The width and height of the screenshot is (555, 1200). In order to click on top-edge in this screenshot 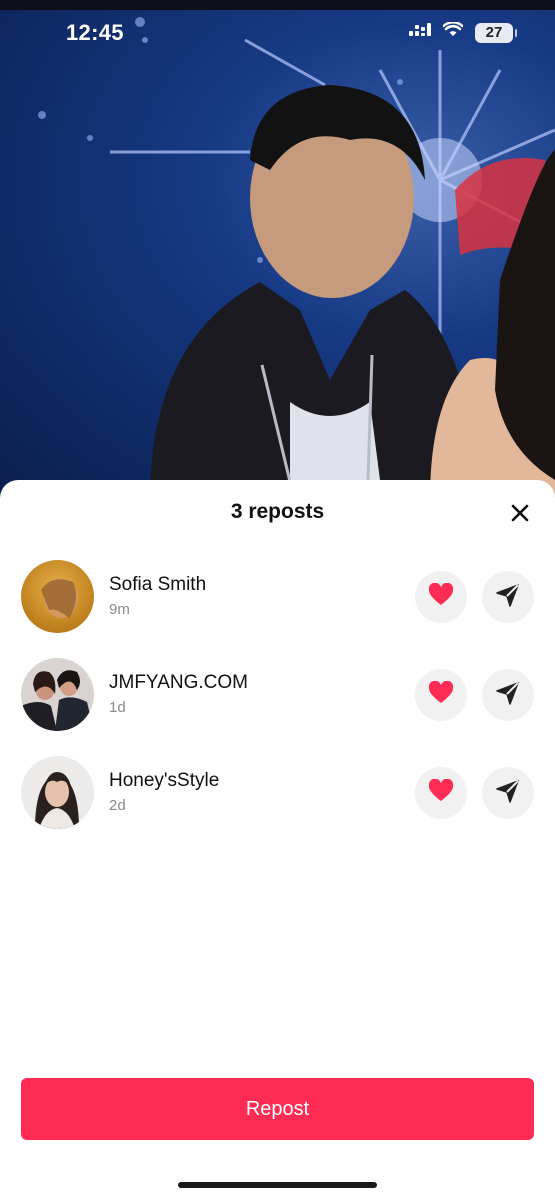, I will do `click(277, 5)`.